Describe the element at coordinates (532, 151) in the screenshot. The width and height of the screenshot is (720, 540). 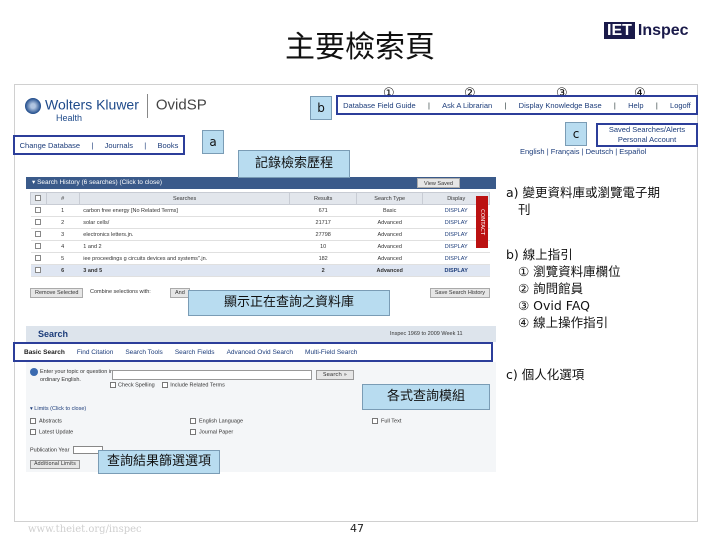
I see `lang-english: English` at that location.